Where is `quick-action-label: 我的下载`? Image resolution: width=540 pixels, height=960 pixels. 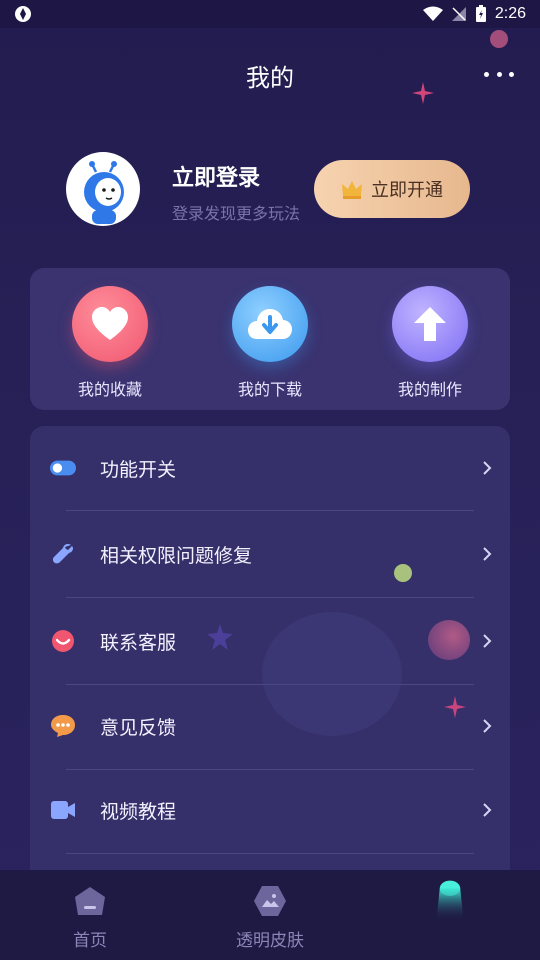 quick-action-label: 我的下载 is located at coordinates (269, 389).